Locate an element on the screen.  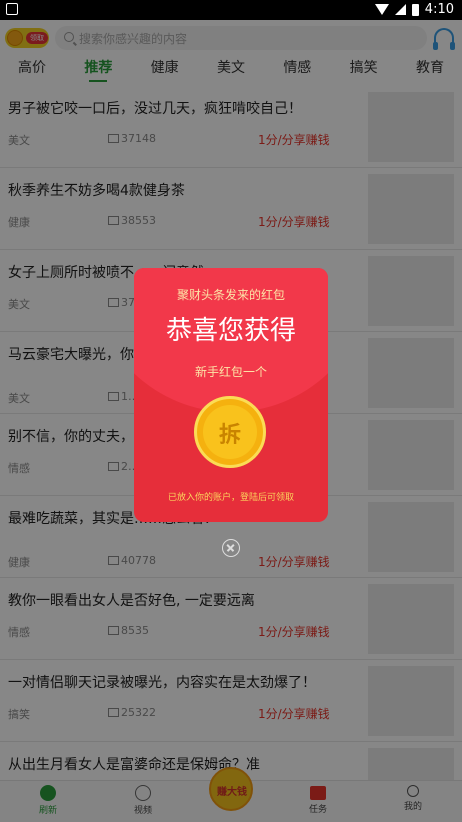
signal-icon is located at coordinates (400, 9).